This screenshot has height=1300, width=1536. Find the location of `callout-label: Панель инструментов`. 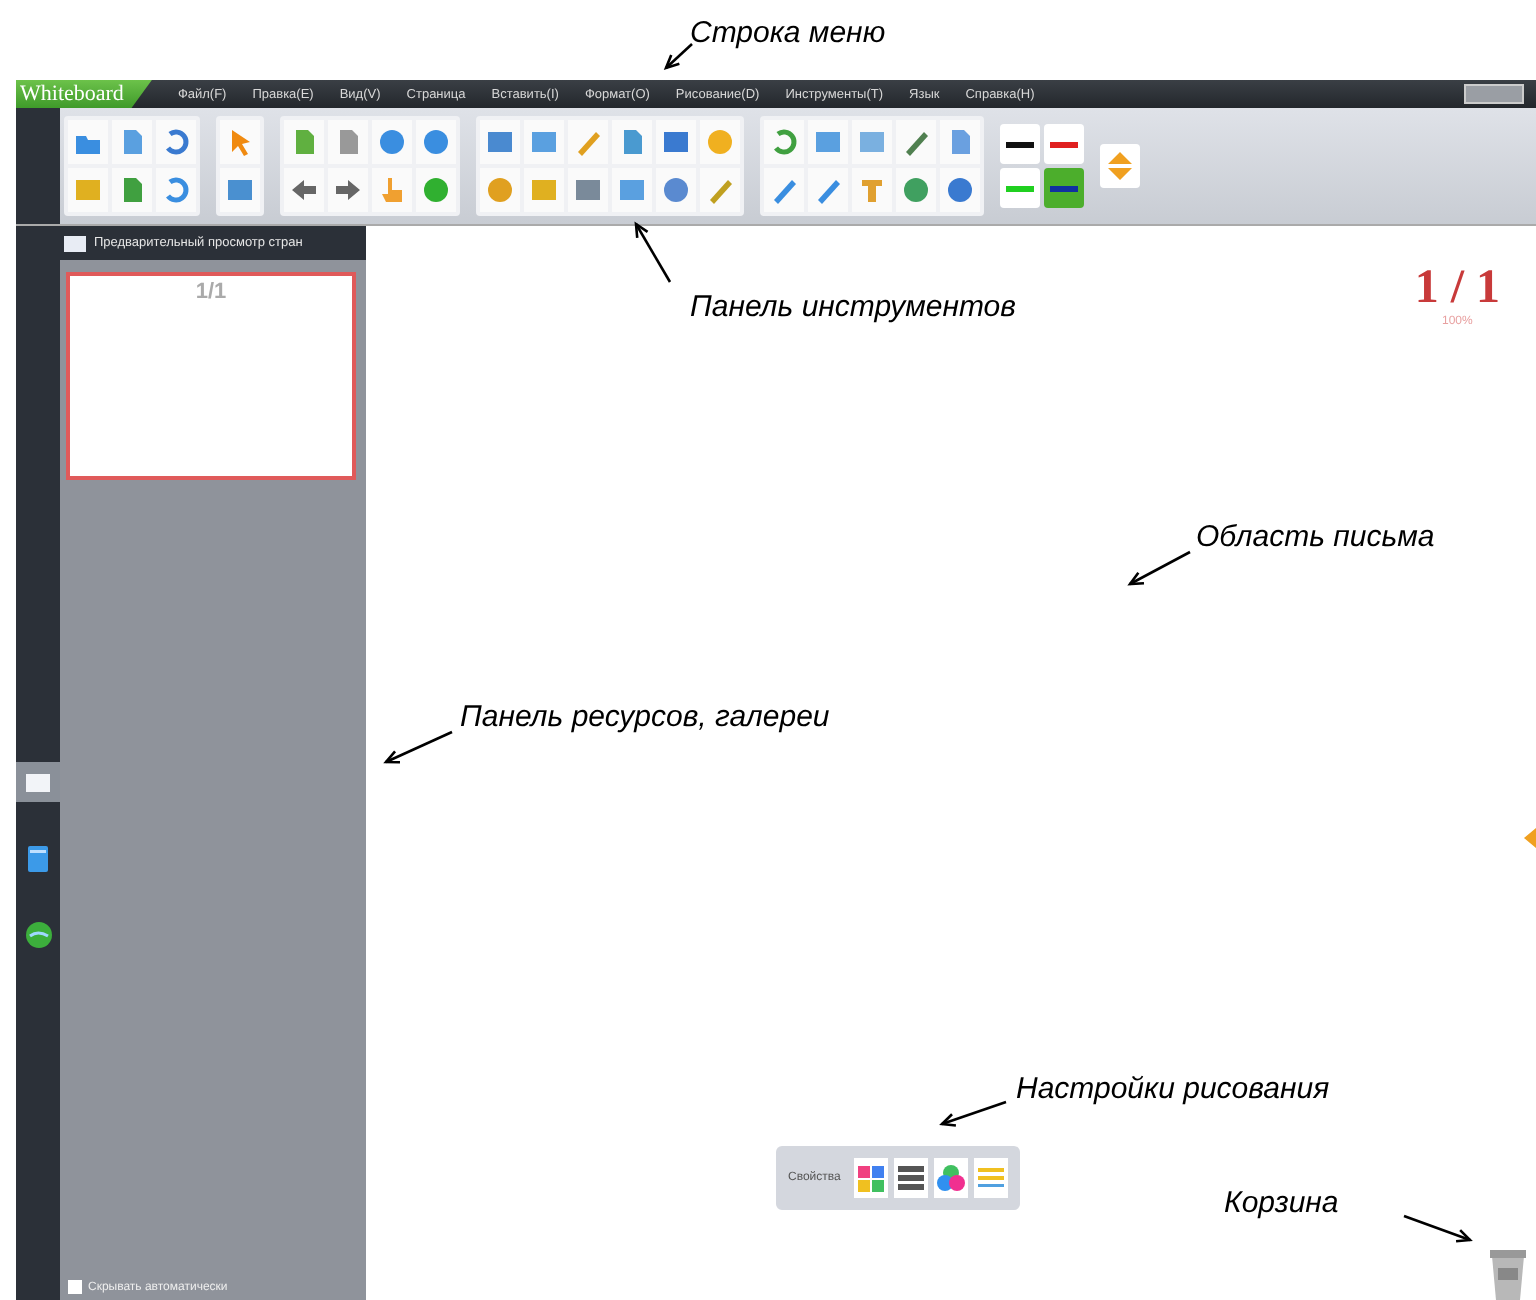

callout-label: Панель инструментов is located at coordinates (853, 307).